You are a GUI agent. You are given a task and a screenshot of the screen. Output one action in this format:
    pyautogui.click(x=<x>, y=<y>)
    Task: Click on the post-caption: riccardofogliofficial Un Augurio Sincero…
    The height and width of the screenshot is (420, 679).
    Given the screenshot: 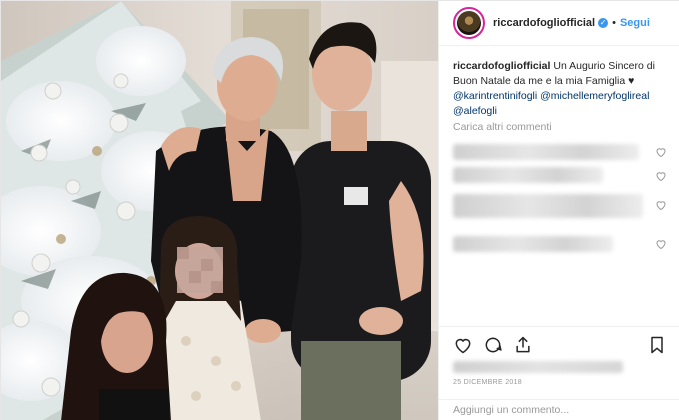 What is the action you would take?
    pyautogui.click(x=561, y=89)
    